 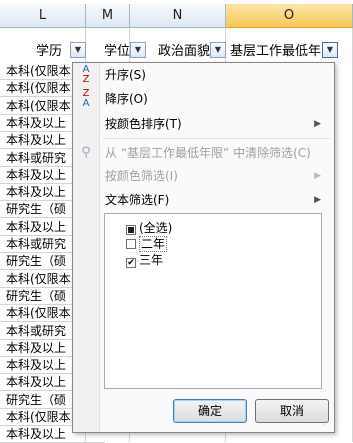 I want to click on list-item-select-all: (全选), so click(x=149, y=228).